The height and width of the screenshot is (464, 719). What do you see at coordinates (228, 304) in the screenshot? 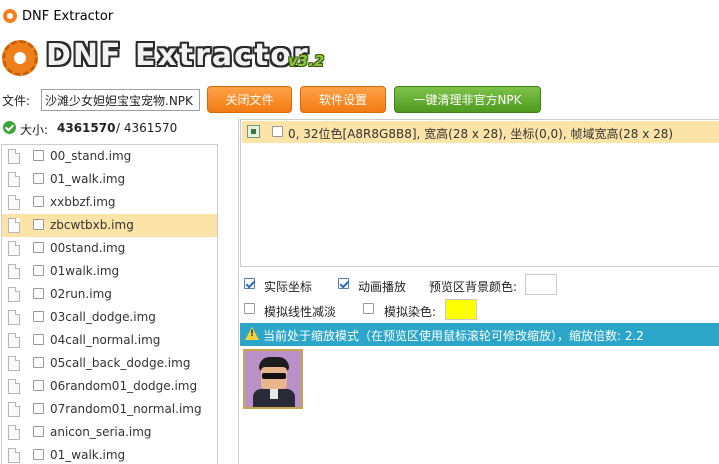
I see `list-scroll-area` at bounding box center [228, 304].